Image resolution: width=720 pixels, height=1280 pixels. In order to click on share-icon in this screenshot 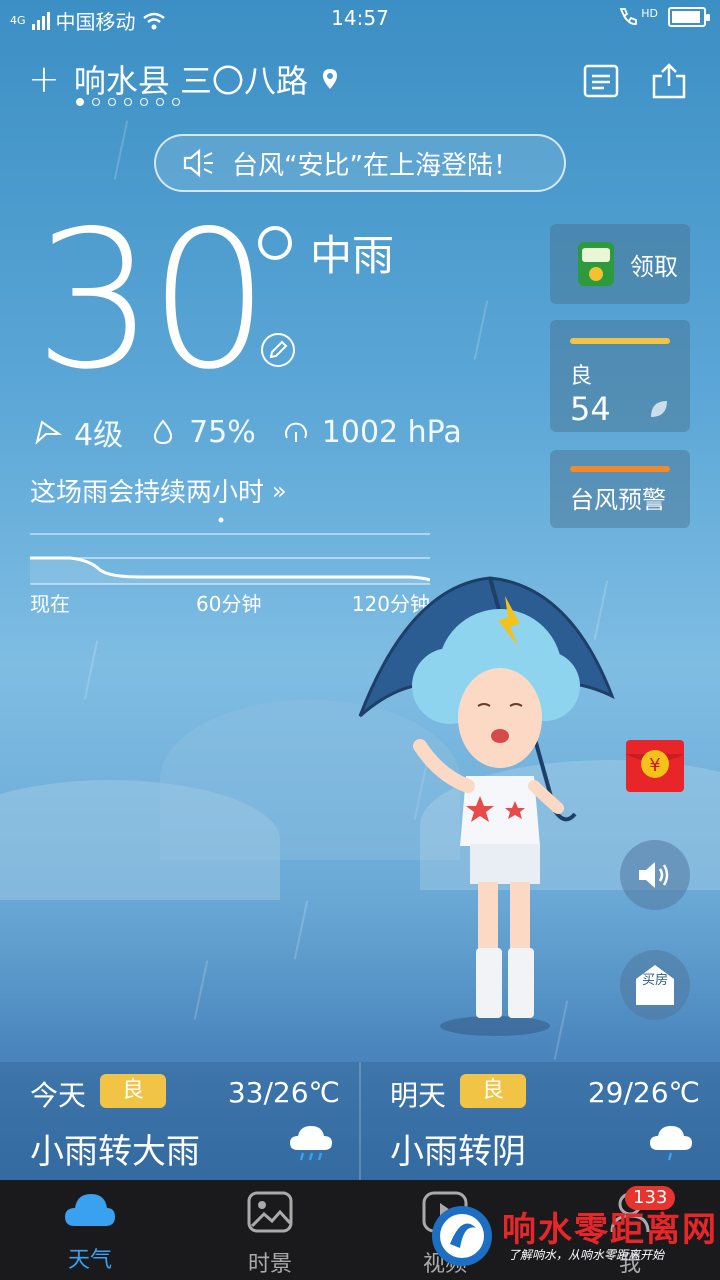, I will do `click(669, 81)`.